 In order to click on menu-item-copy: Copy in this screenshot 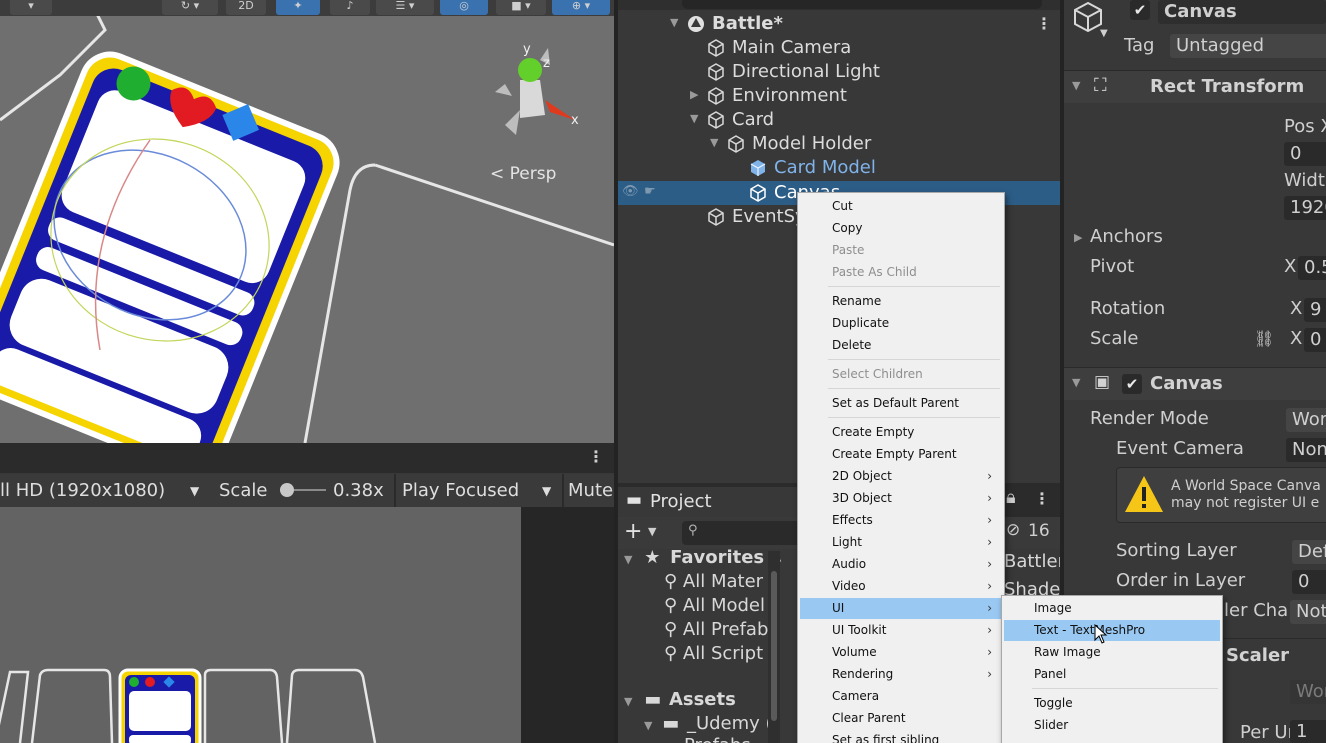, I will do `click(901, 228)`.